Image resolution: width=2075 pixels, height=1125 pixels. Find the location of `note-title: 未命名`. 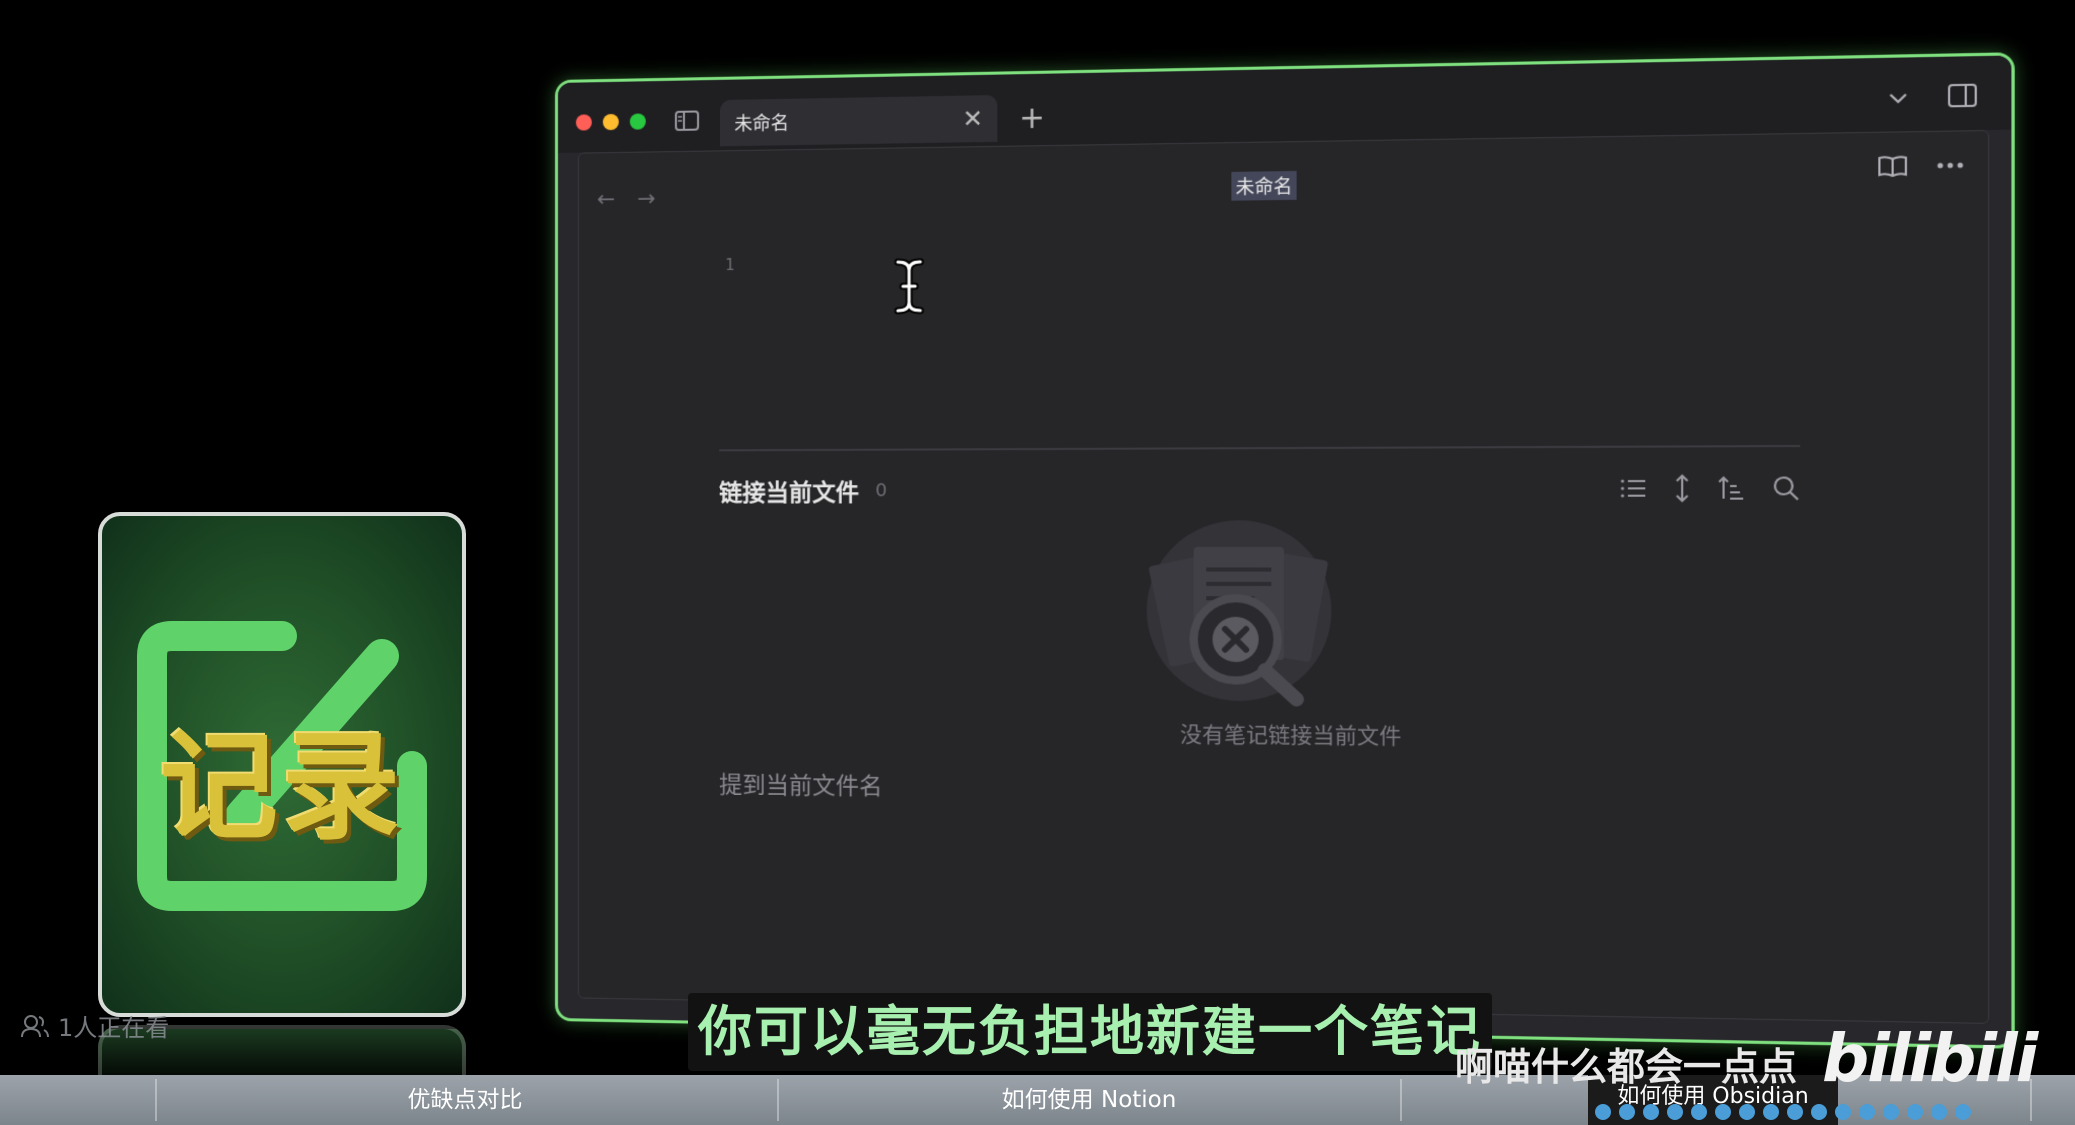

note-title: 未命名 is located at coordinates (1264, 185).